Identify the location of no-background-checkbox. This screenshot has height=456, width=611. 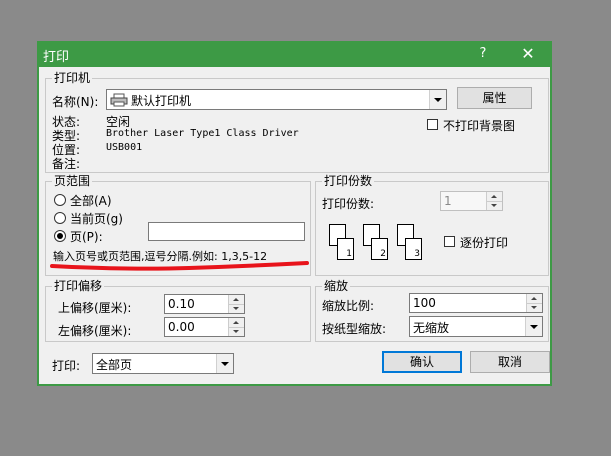
(432, 124).